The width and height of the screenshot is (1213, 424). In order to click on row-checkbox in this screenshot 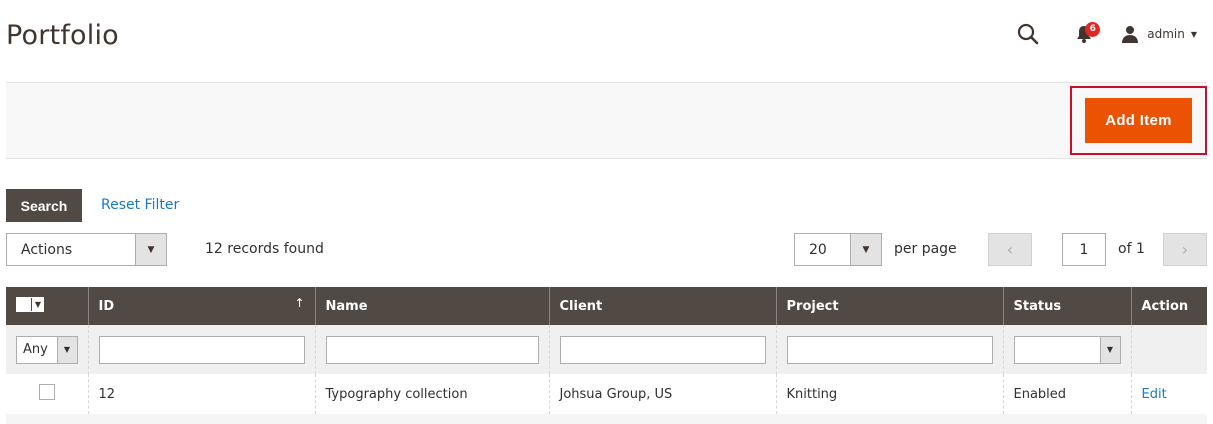, I will do `click(46, 392)`.